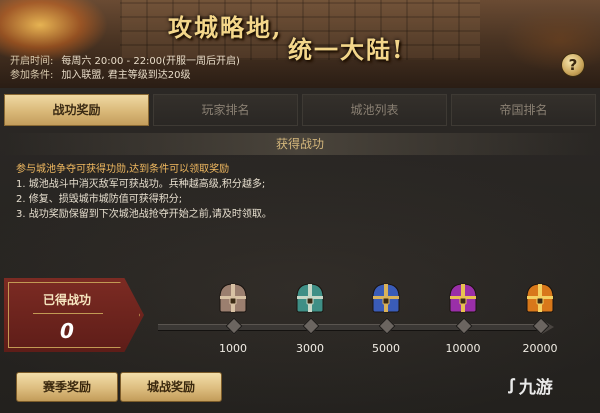 This screenshot has width=600, height=413. I want to click on condition-row: 参加条件: 加入联盟, 君主等级到达20级, so click(125, 76).